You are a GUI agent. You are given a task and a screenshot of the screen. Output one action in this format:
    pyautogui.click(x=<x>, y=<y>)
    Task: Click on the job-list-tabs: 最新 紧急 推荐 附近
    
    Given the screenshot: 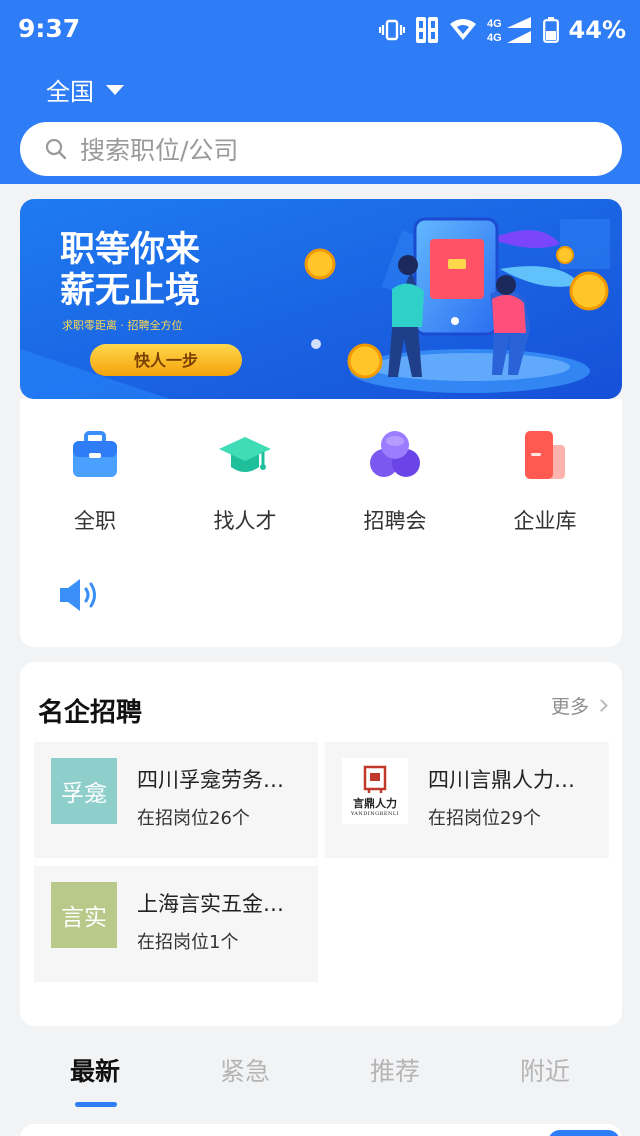 What is the action you would take?
    pyautogui.click(x=321, y=1080)
    